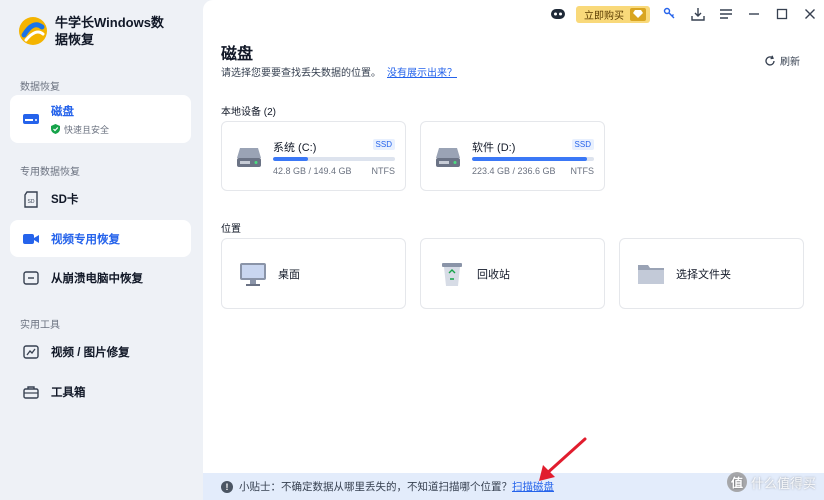 Image resolution: width=824 pixels, height=500 pixels. I want to click on location-label: 桌面, so click(289, 274).